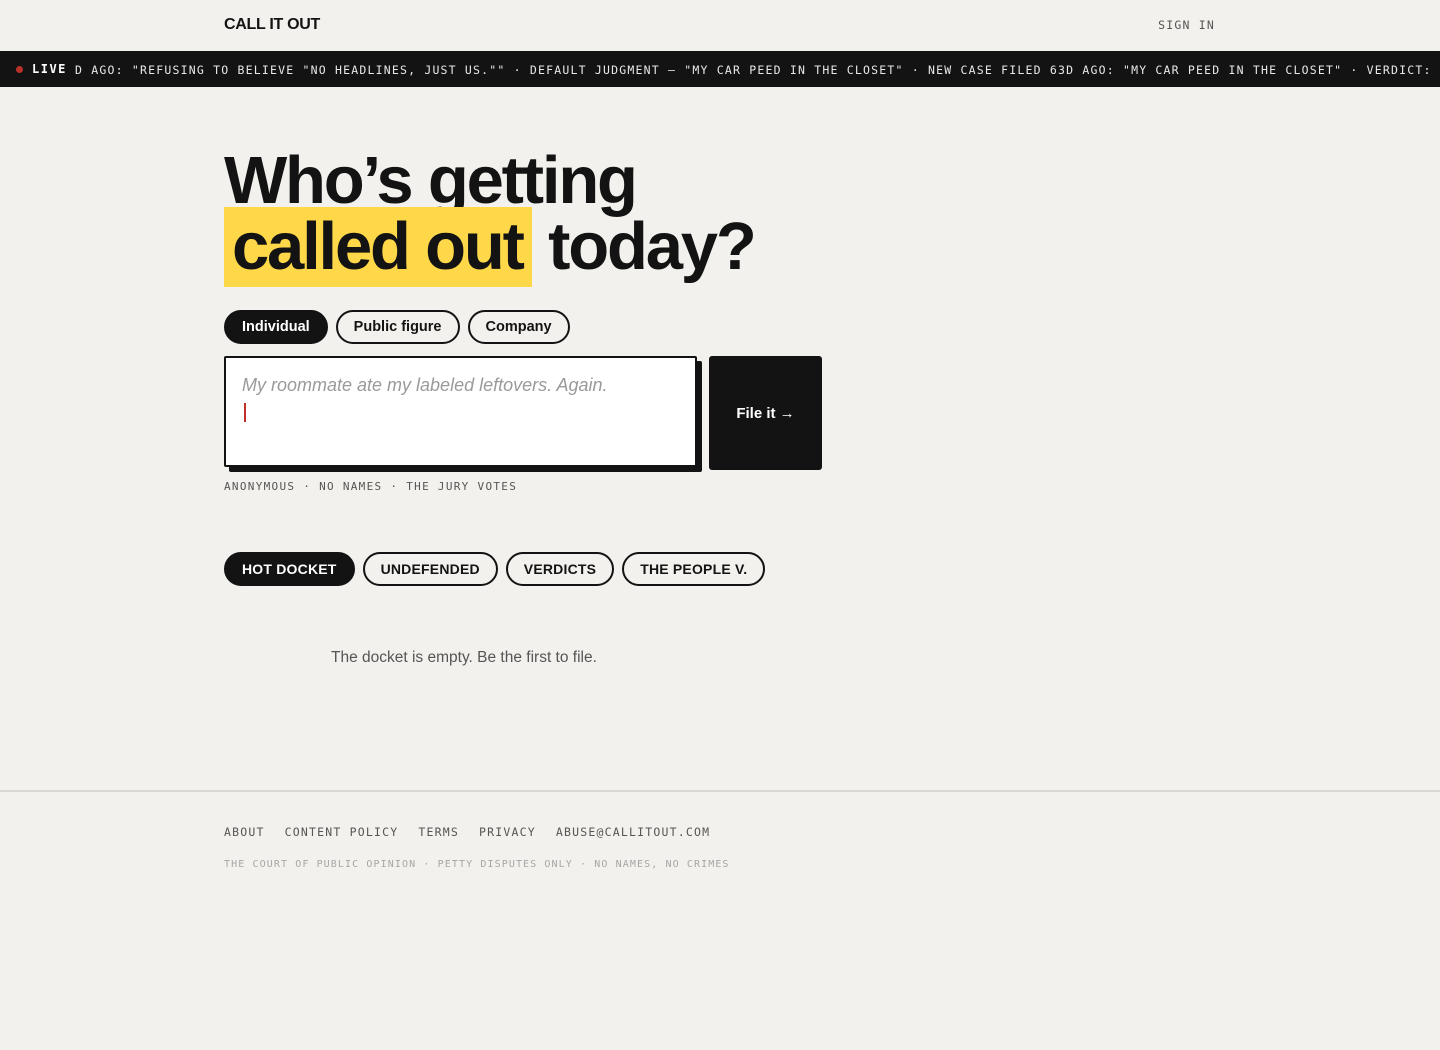 This screenshot has width=1440, height=1050. What do you see at coordinates (371, 486) in the screenshot?
I see `anonymity-hint: ANONYMOUS · NO NAMES · THE JURY VOTES` at bounding box center [371, 486].